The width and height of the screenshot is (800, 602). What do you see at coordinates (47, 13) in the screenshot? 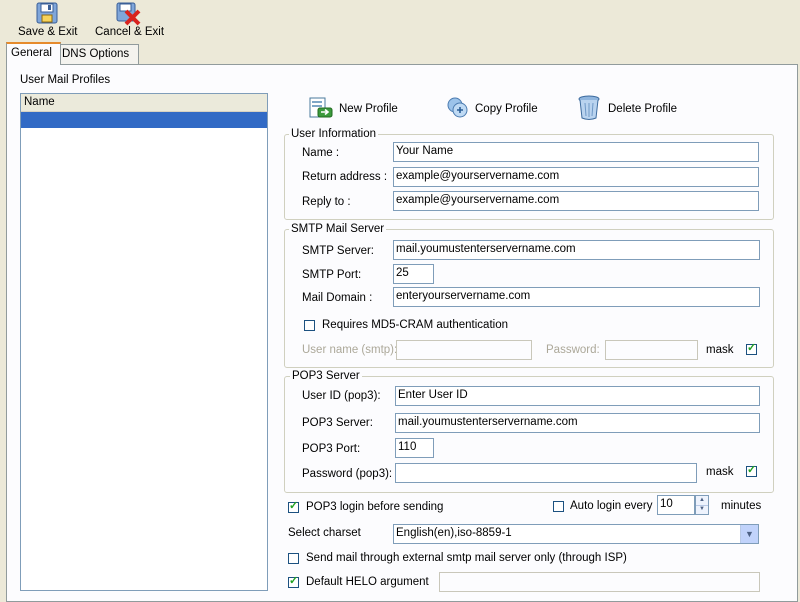
I see `save-icon` at bounding box center [47, 13].